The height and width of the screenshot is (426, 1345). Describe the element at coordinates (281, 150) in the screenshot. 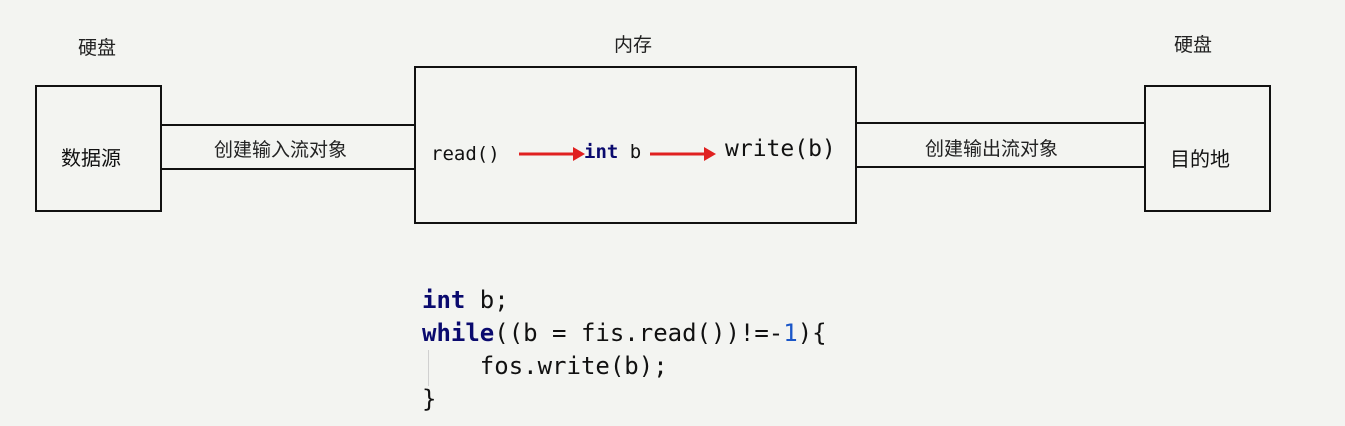

I see `input-stream-label: 创建输入流对象` at that location.